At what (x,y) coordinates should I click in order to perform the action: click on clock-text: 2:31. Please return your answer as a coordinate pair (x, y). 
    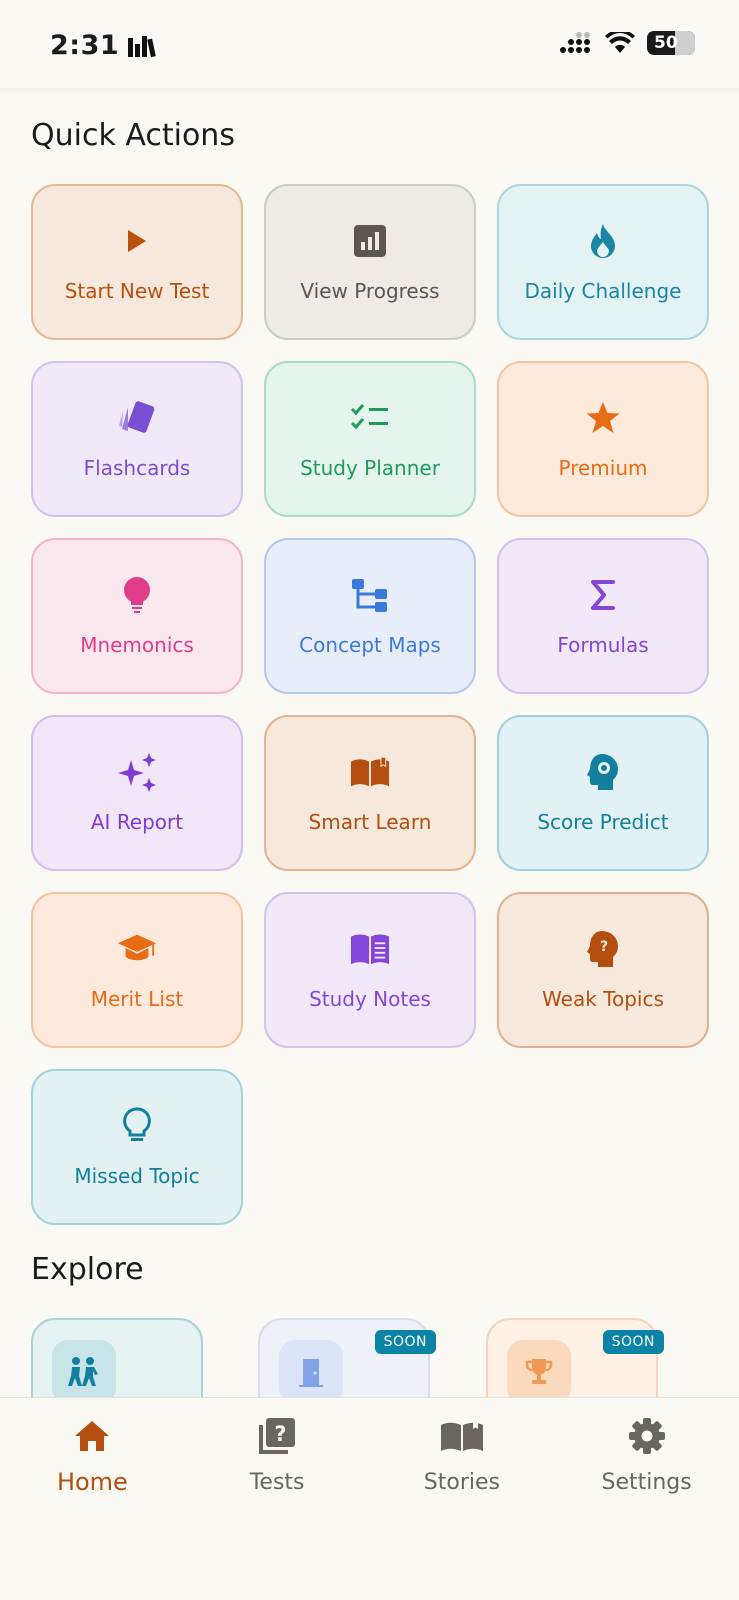
    Looking at the image, I should click on (85, 45).